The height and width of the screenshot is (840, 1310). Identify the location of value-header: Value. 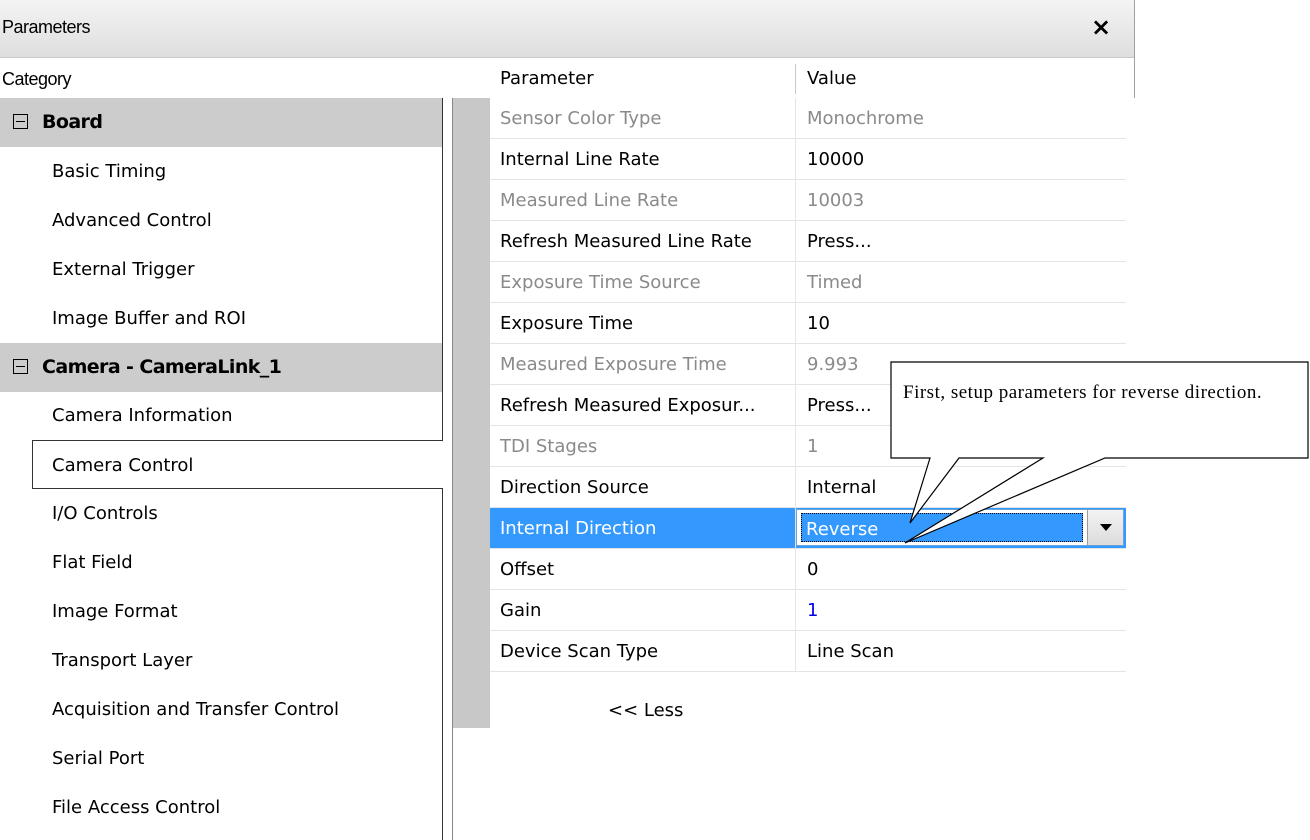
(831, 78).